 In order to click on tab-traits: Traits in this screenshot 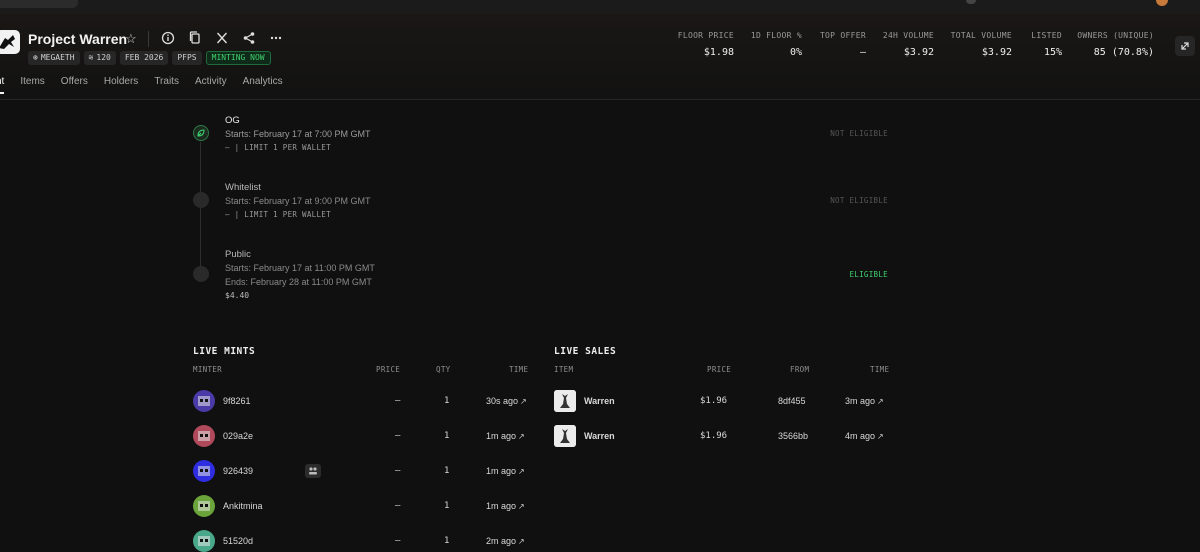, I will do `click(166, 85)`.